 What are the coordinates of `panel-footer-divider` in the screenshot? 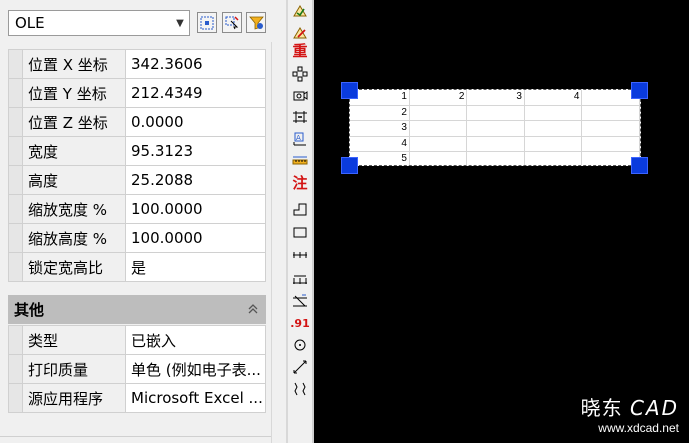 It's located at (135, 439).